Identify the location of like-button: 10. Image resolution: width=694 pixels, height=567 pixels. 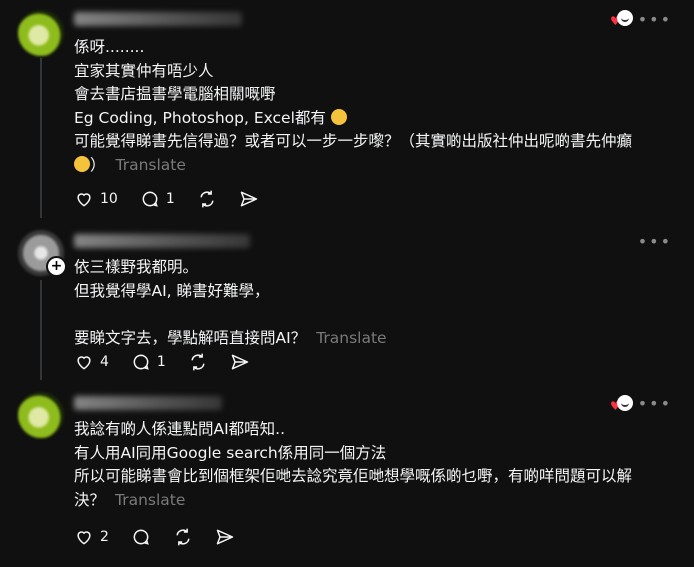
(96, 199).